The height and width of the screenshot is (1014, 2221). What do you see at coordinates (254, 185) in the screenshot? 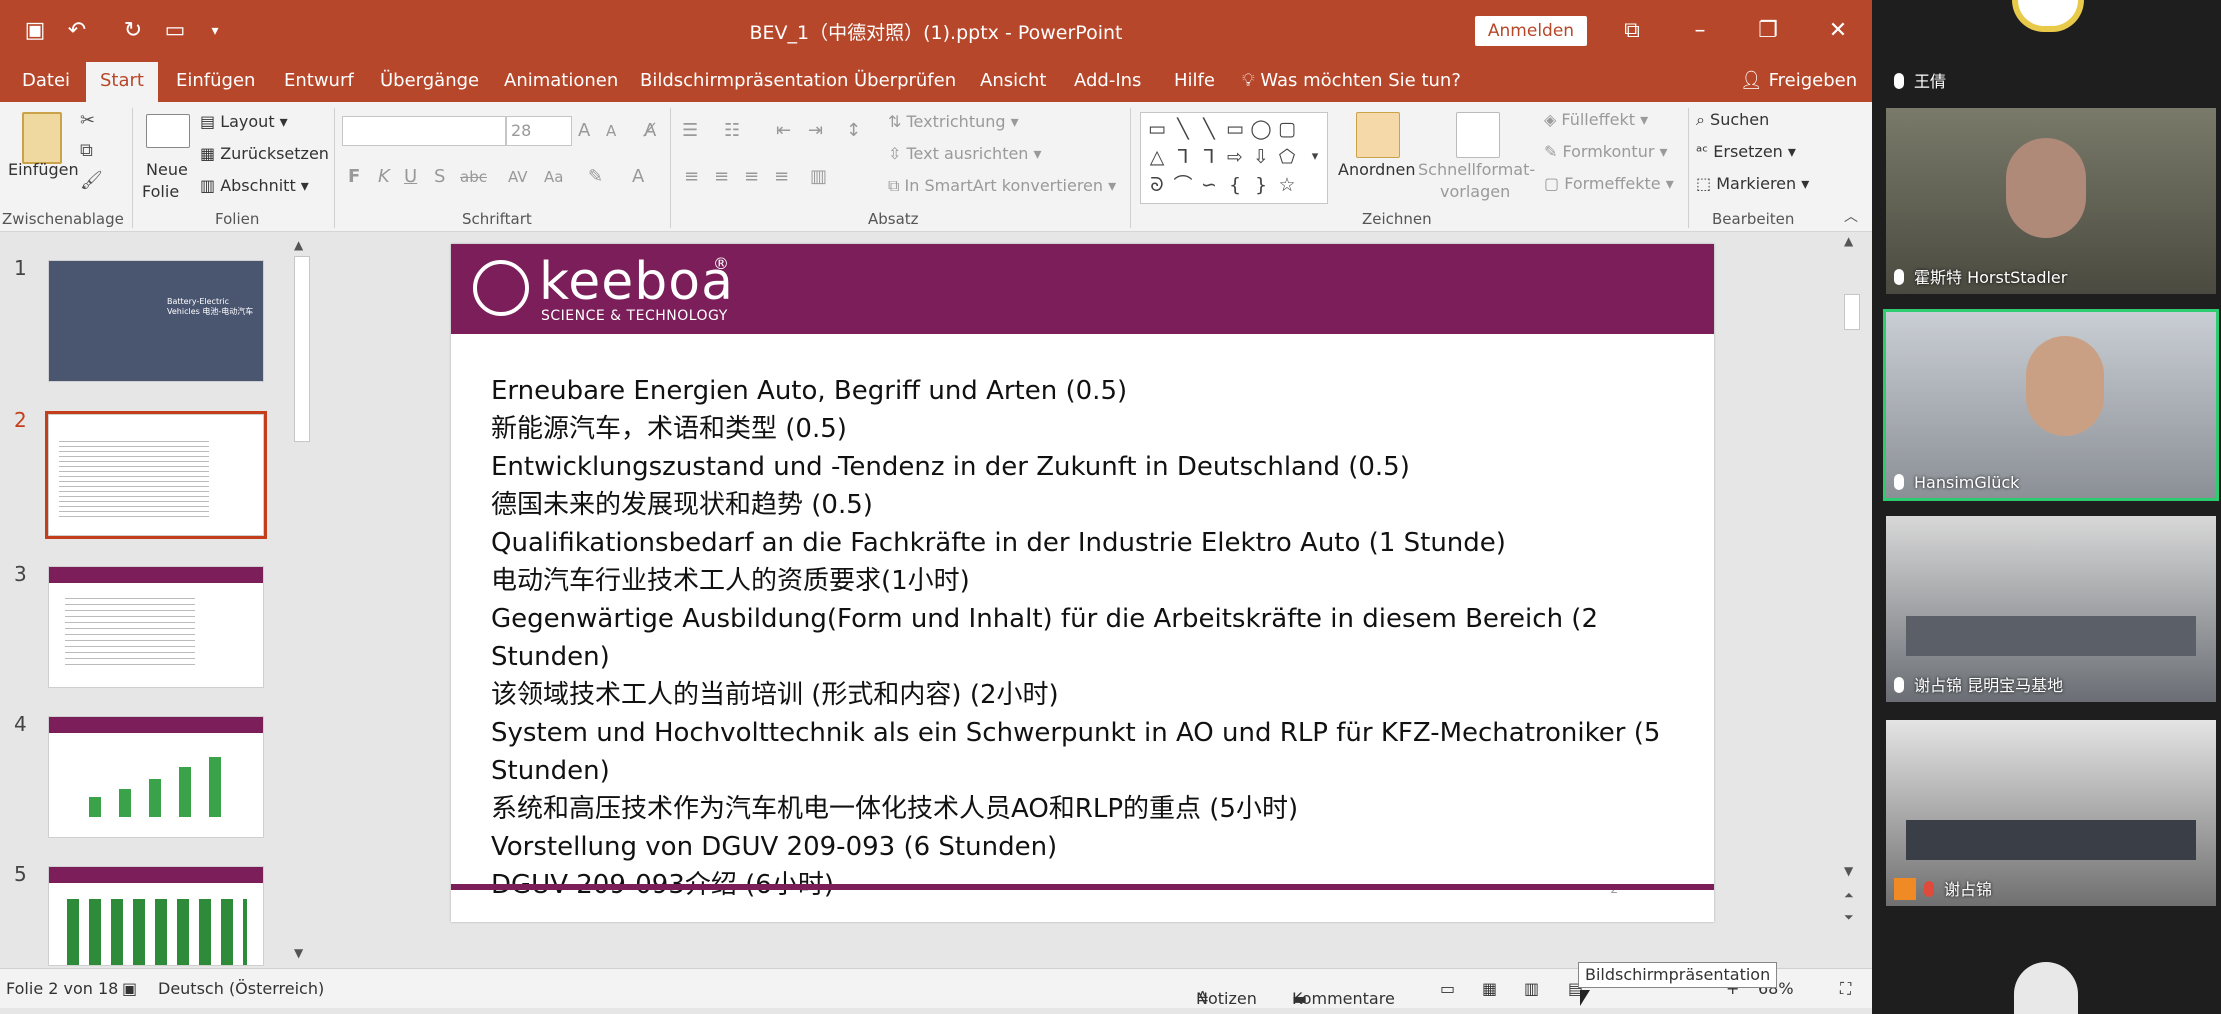
I see `section-button: ▥ Abschnitt ▾` at bounding box center [254, 185].